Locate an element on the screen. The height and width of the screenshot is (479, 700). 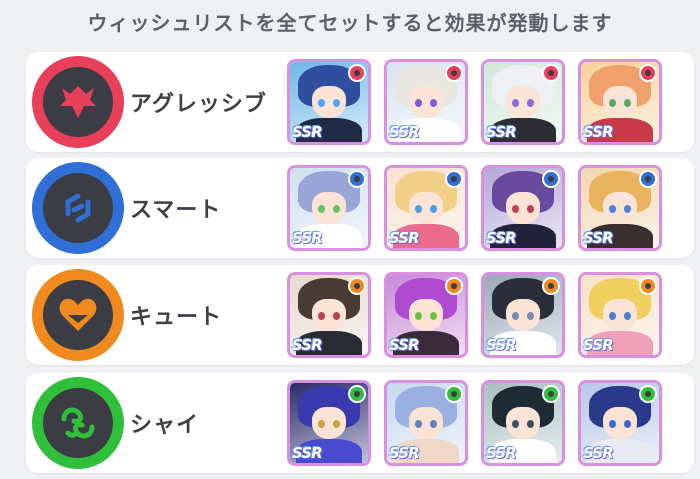
aggressive-icon is located at coordinates (78, 102).